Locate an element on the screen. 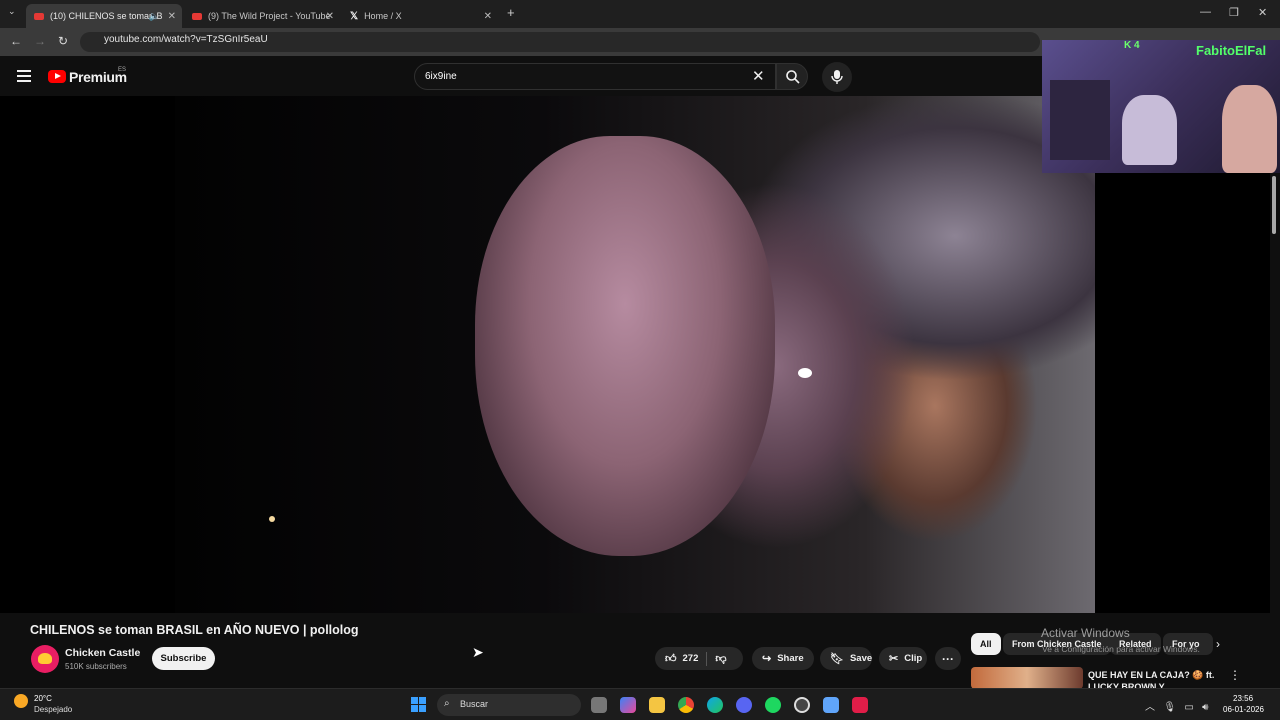 This screenshot has height=720, width=1280. stream-badge: K 4 is located at coordinates (1132, 45).